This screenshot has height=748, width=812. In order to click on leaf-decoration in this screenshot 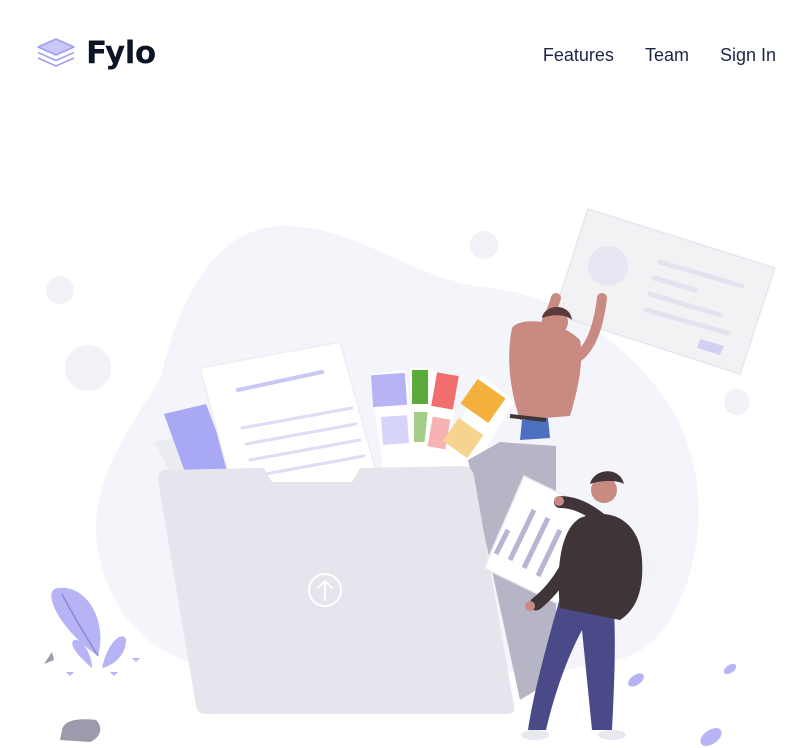, I will do `click(682, 704)`.